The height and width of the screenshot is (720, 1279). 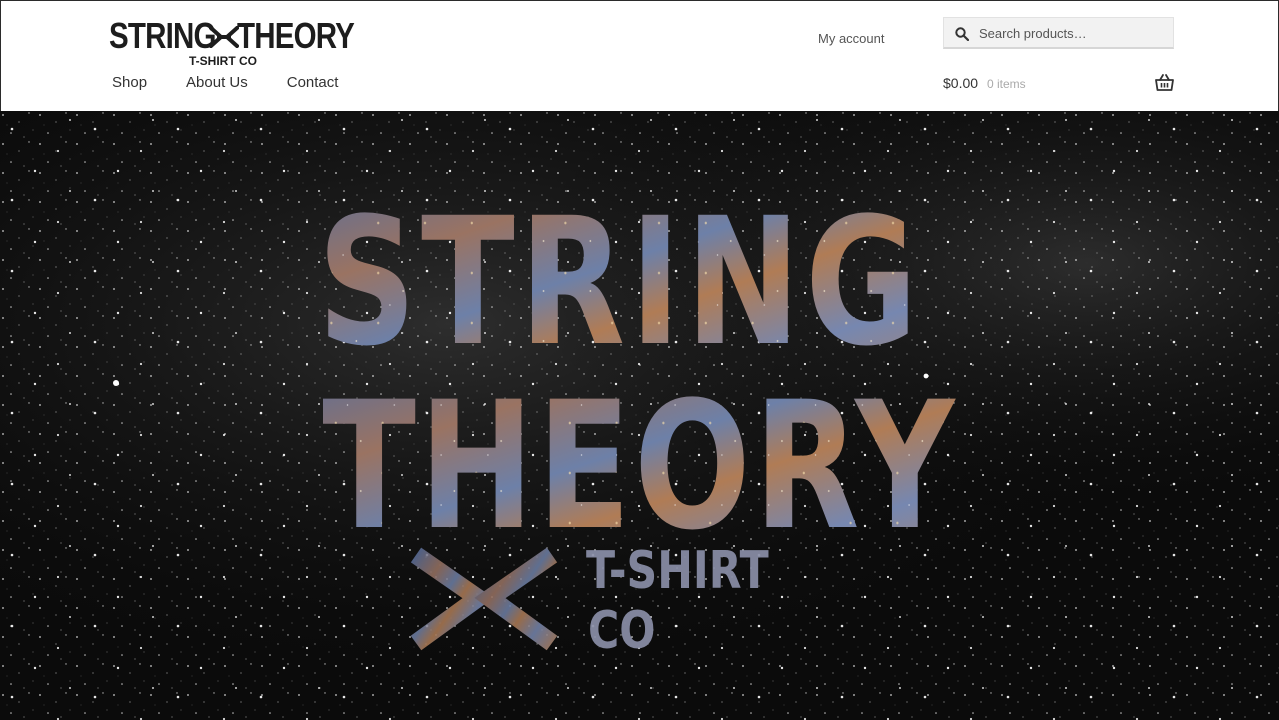 I want to click on hero-title-line1-sparkle: STRING, so click(x=620, y=282).